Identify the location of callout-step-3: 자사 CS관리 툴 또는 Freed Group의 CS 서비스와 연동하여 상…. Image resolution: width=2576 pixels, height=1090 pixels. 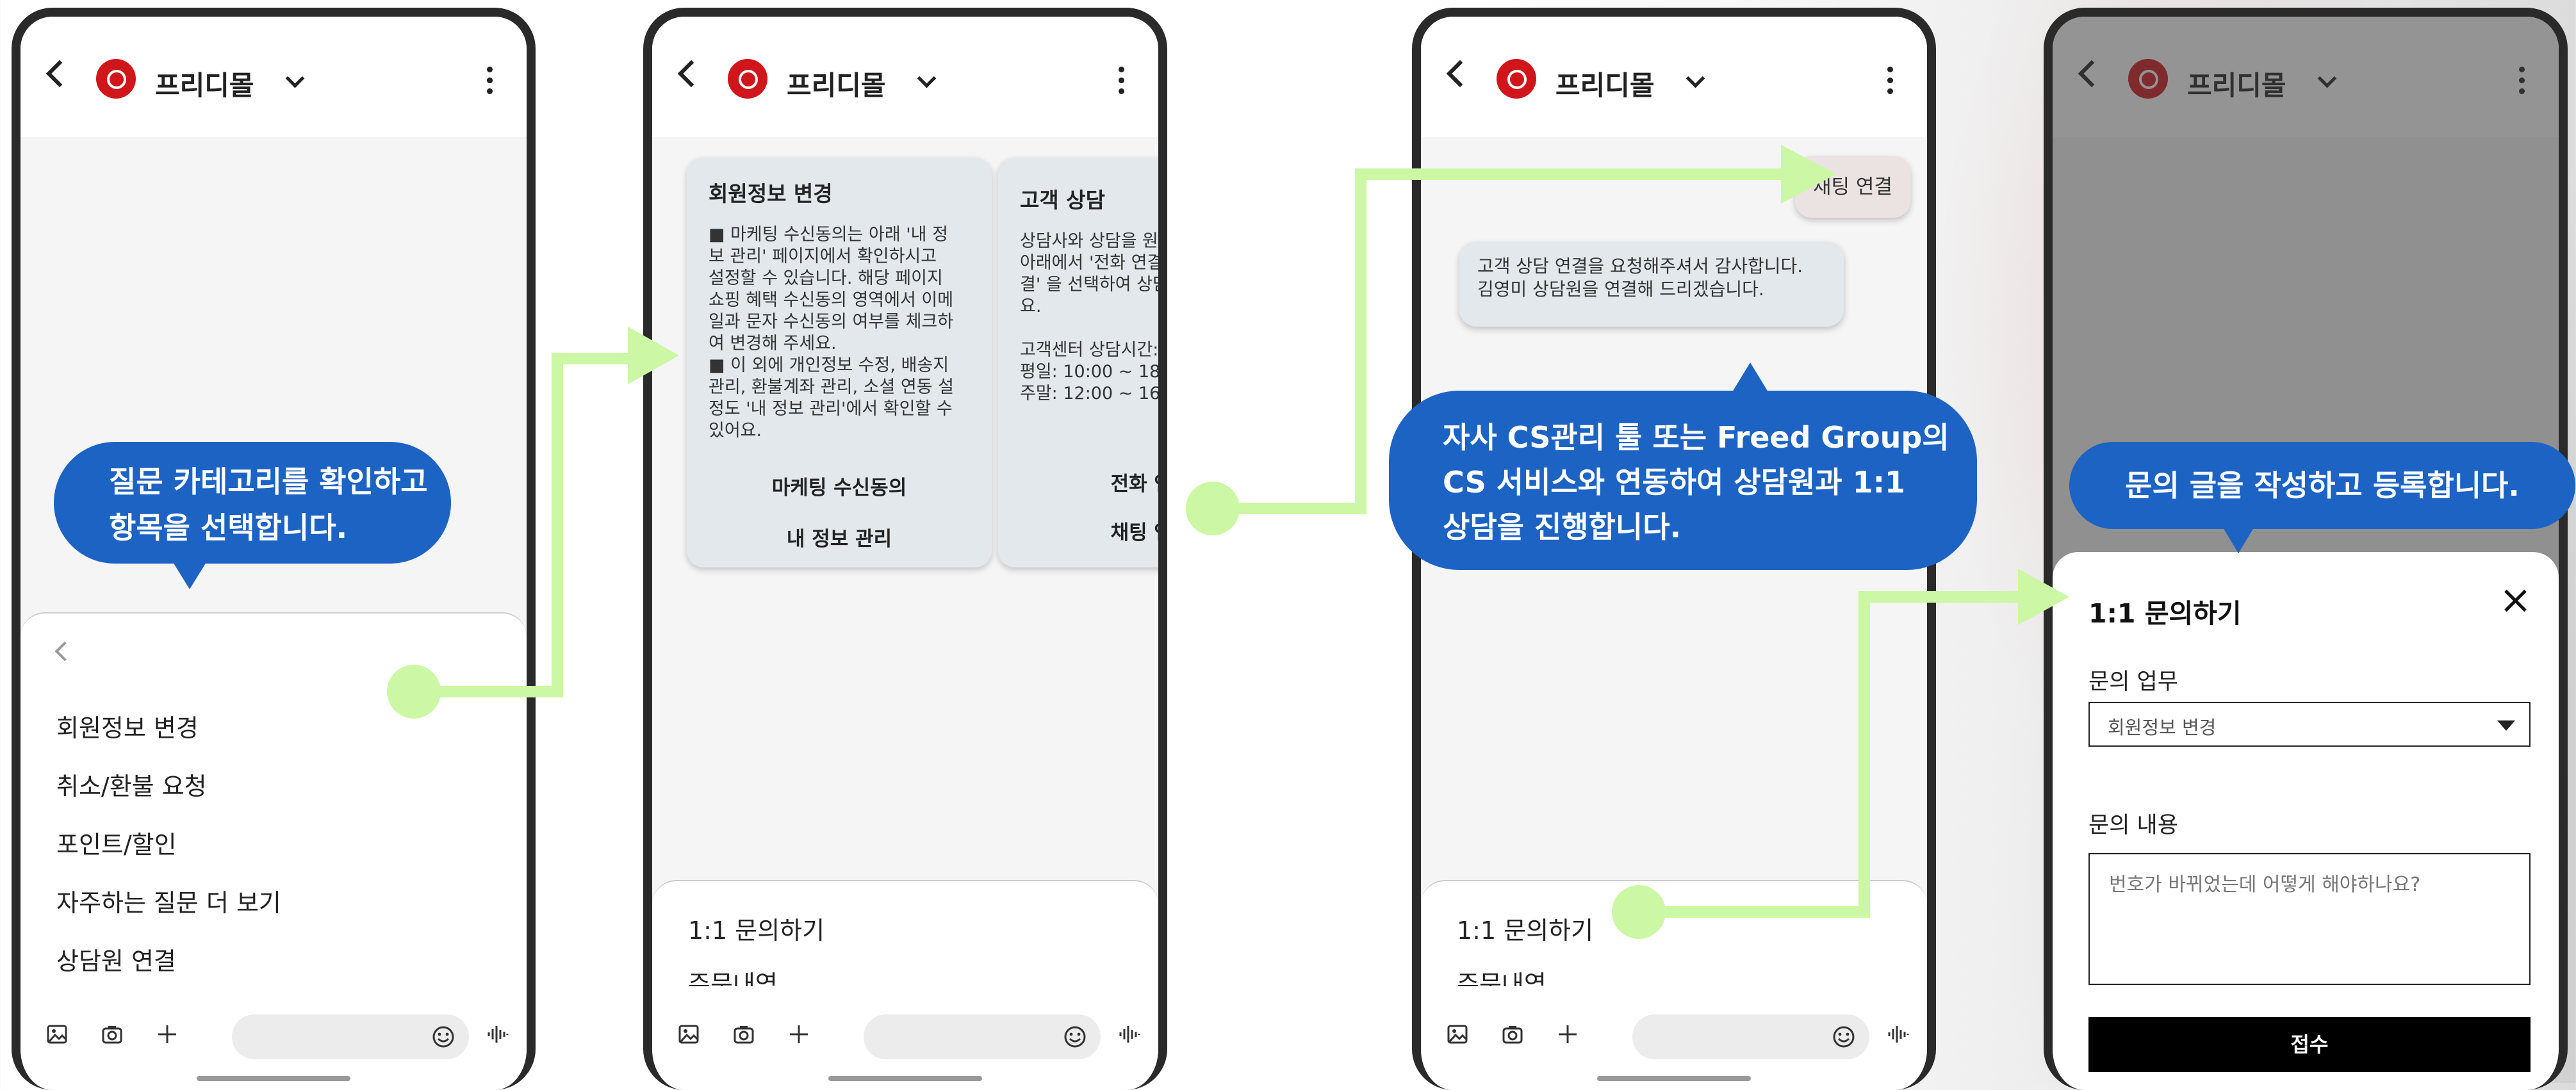
(1683, 480).